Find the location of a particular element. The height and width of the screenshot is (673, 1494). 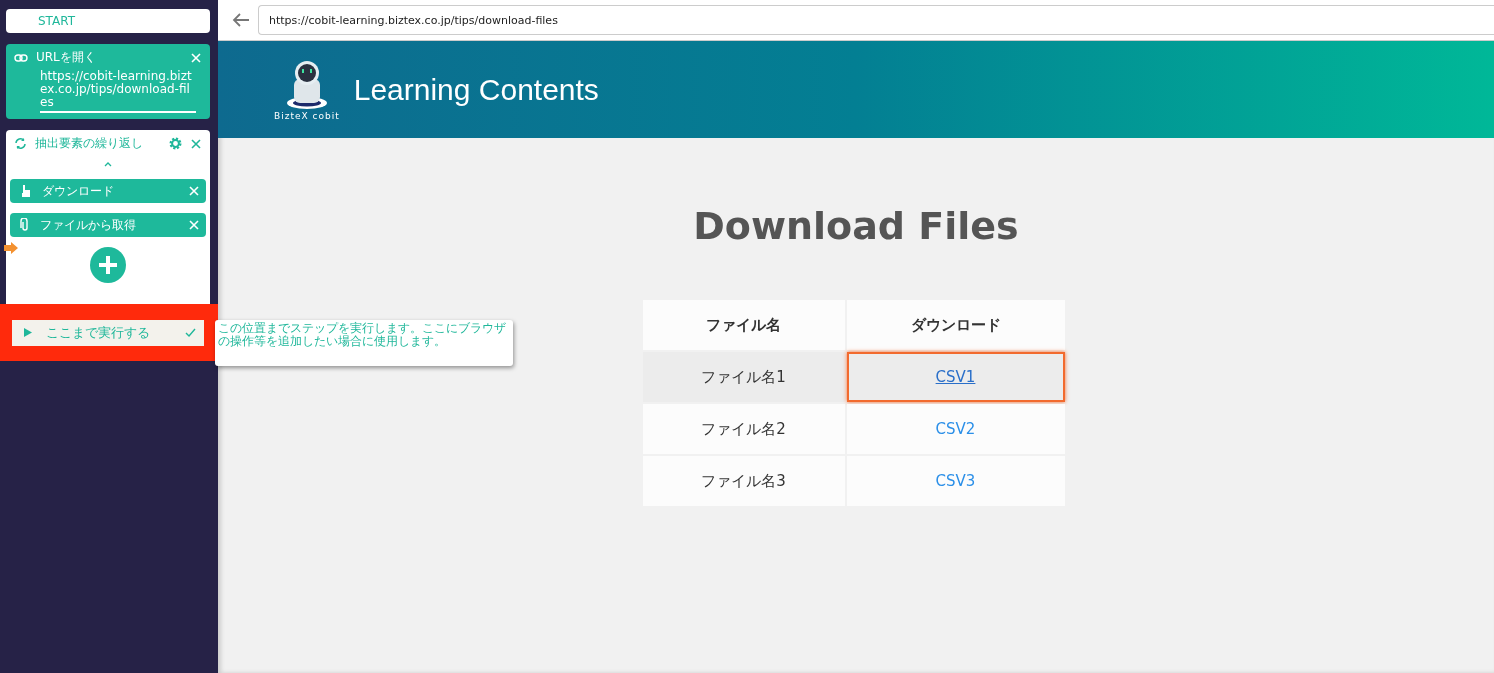

page-title: Download Files is located at coordinates (856, 226).